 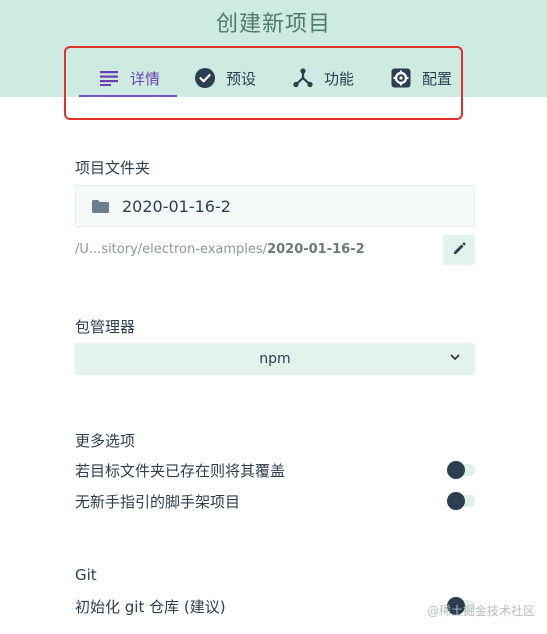 What do you see at coordinates (113, 168) in the screenshot?
I see `project-folder-label: 项目文件夹` at bounding box center [113, 168].